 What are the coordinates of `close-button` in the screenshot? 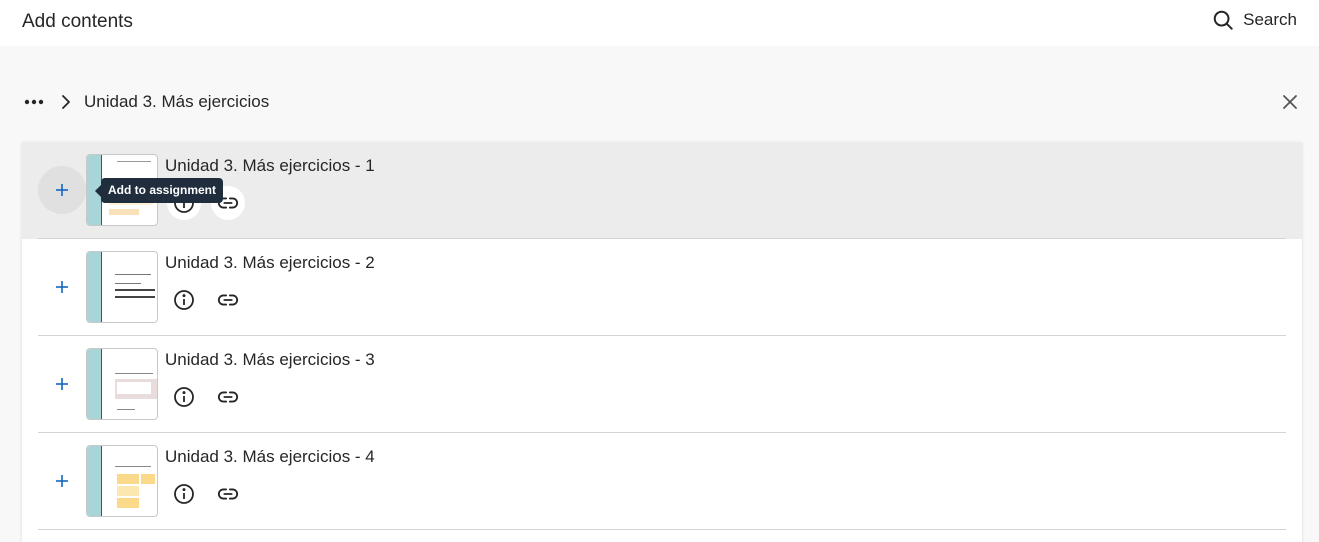 It's located at (1290, 102).